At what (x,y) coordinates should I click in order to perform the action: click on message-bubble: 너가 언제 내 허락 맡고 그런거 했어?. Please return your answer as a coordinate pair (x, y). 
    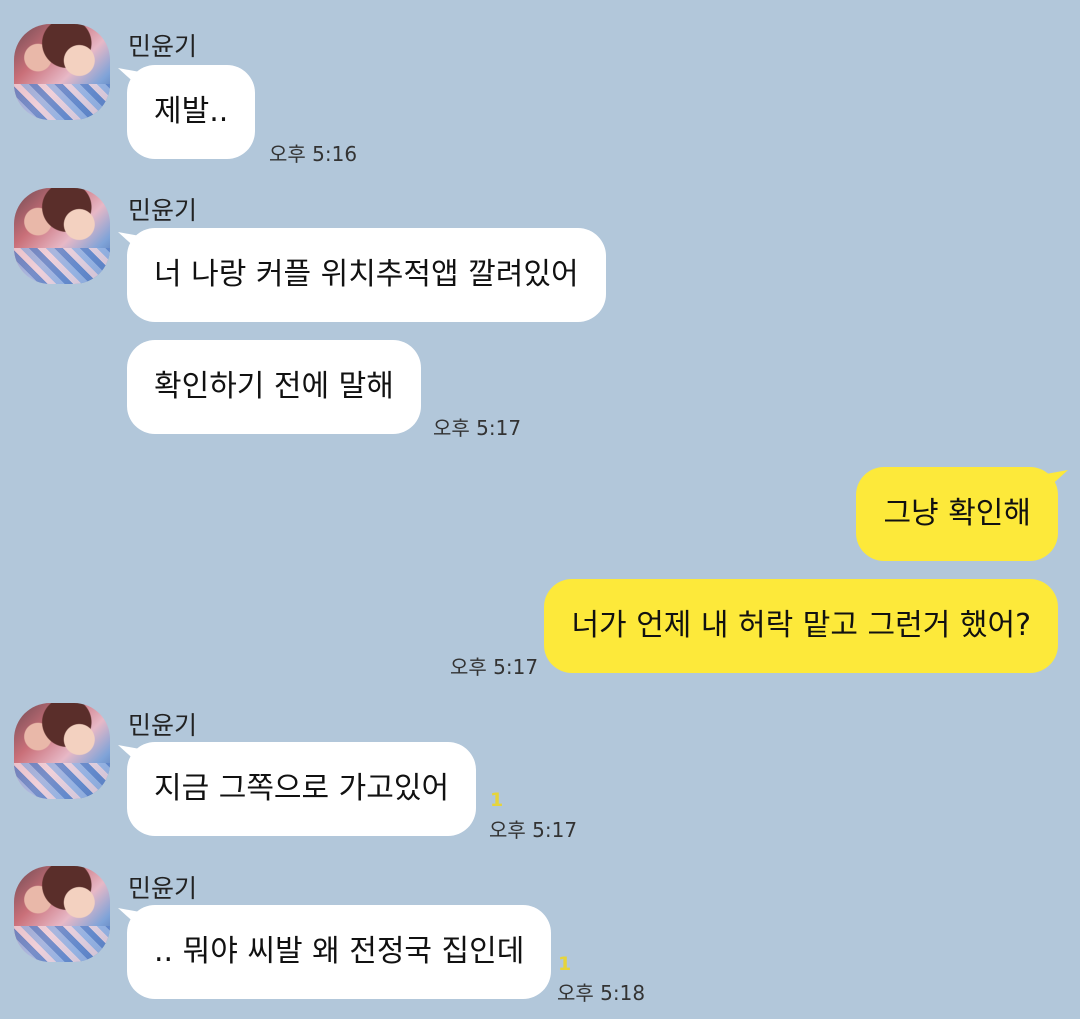
    Looking at the image, I should click on (801, 626).